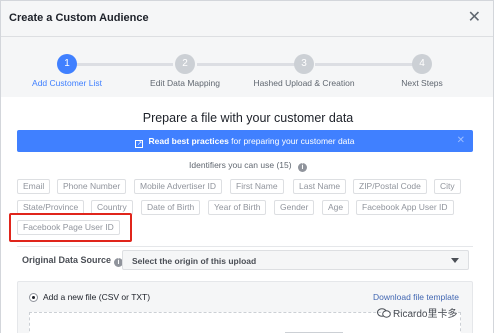 Image resolution: width=494 pixels, height=333 pixels. Describe the element at coordinates (390, 186) in the screenshot. I see `identifier-tag-zip: ZIP/Postal Code` at that location.